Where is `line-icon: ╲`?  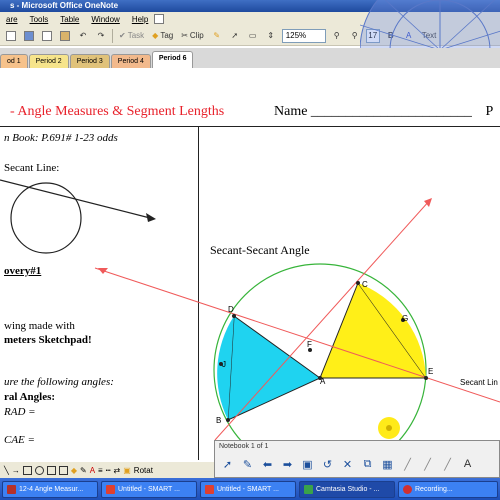
line-icon: ╲ is located at coordinates (6, 470).